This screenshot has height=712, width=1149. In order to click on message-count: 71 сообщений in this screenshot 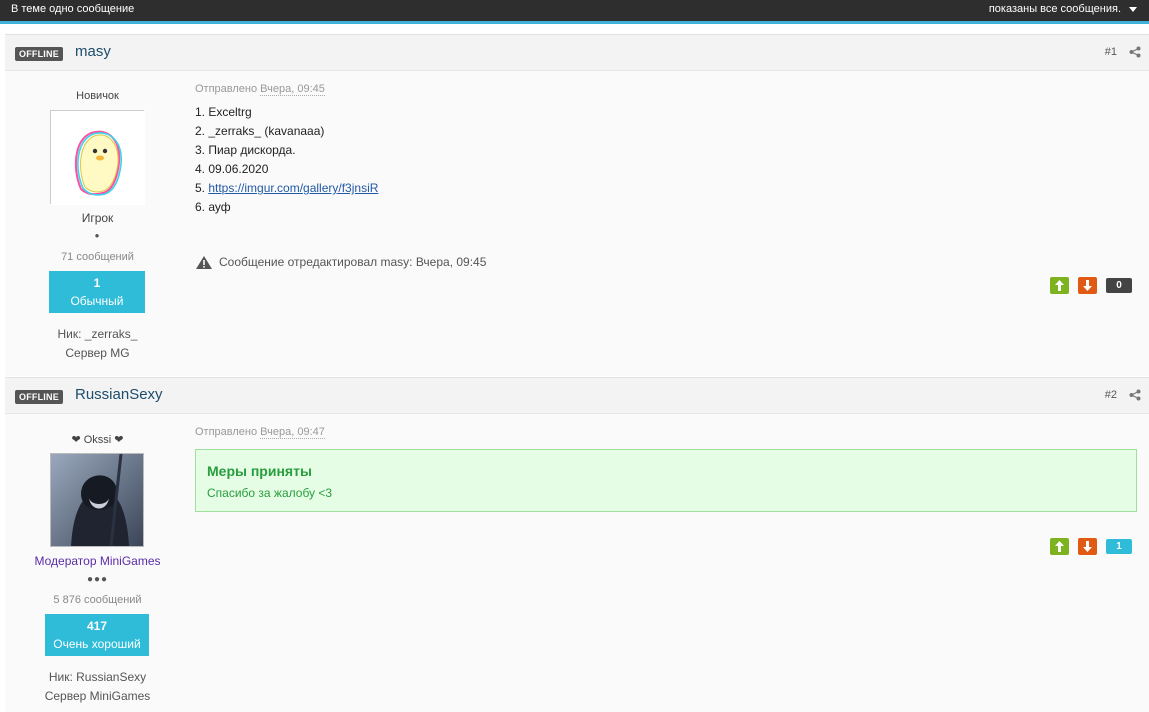, I will do `click(97, 257)`.